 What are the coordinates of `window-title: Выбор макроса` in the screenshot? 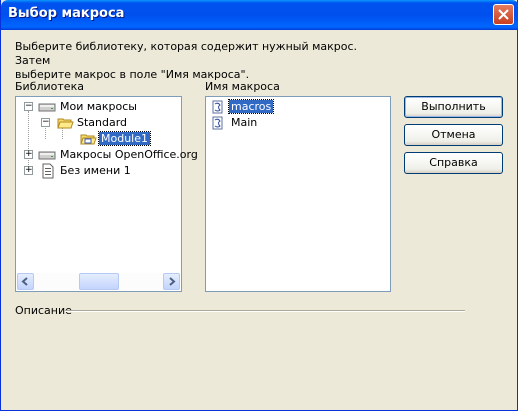 It's located at (66, 13).